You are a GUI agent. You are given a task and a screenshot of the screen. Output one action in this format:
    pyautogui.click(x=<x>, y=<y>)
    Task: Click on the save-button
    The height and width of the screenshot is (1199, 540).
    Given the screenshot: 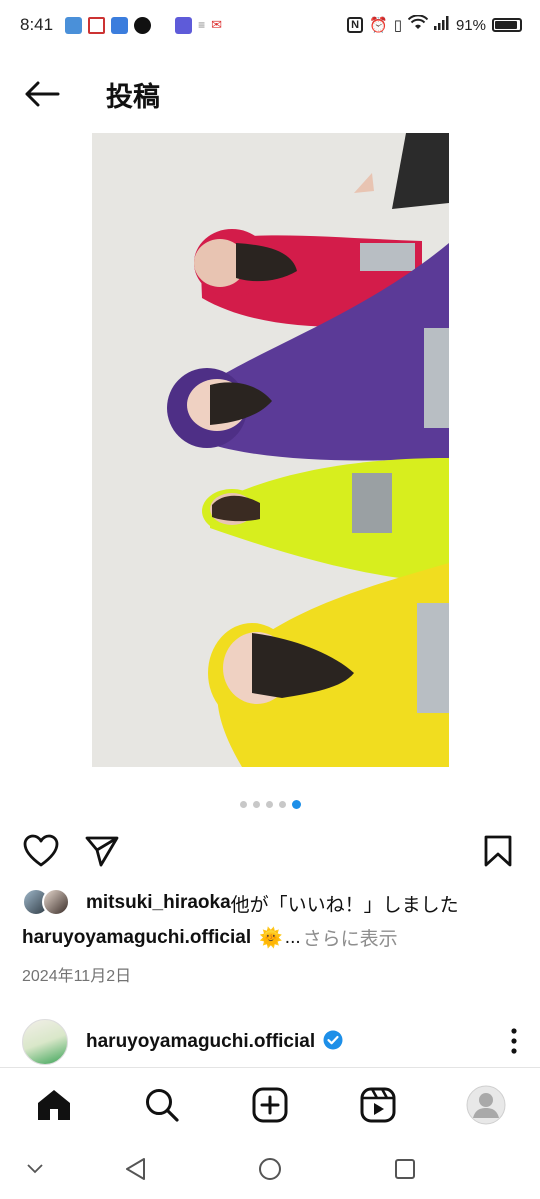 What is the action you would take?
    pyautogui.click(x=498, y=851)
    